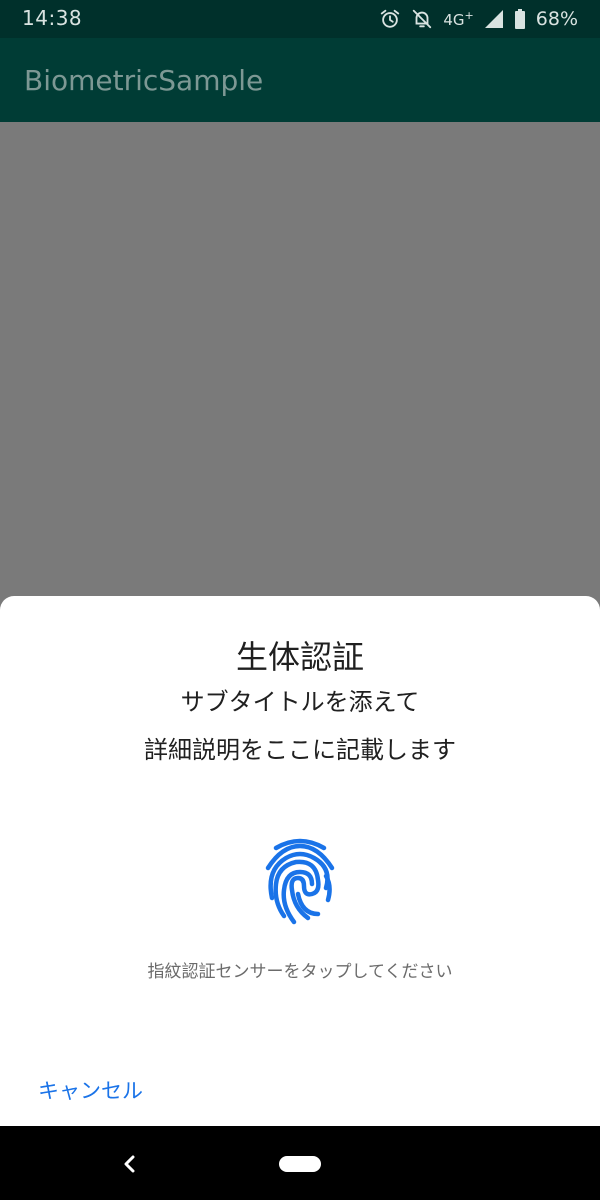 Image resolution: width=600 pixels, height=1200 pixels. What do you see at coordinates (130, 1164) in the screenshot?
I see `back-icon` at bounding box center [130, 1164].